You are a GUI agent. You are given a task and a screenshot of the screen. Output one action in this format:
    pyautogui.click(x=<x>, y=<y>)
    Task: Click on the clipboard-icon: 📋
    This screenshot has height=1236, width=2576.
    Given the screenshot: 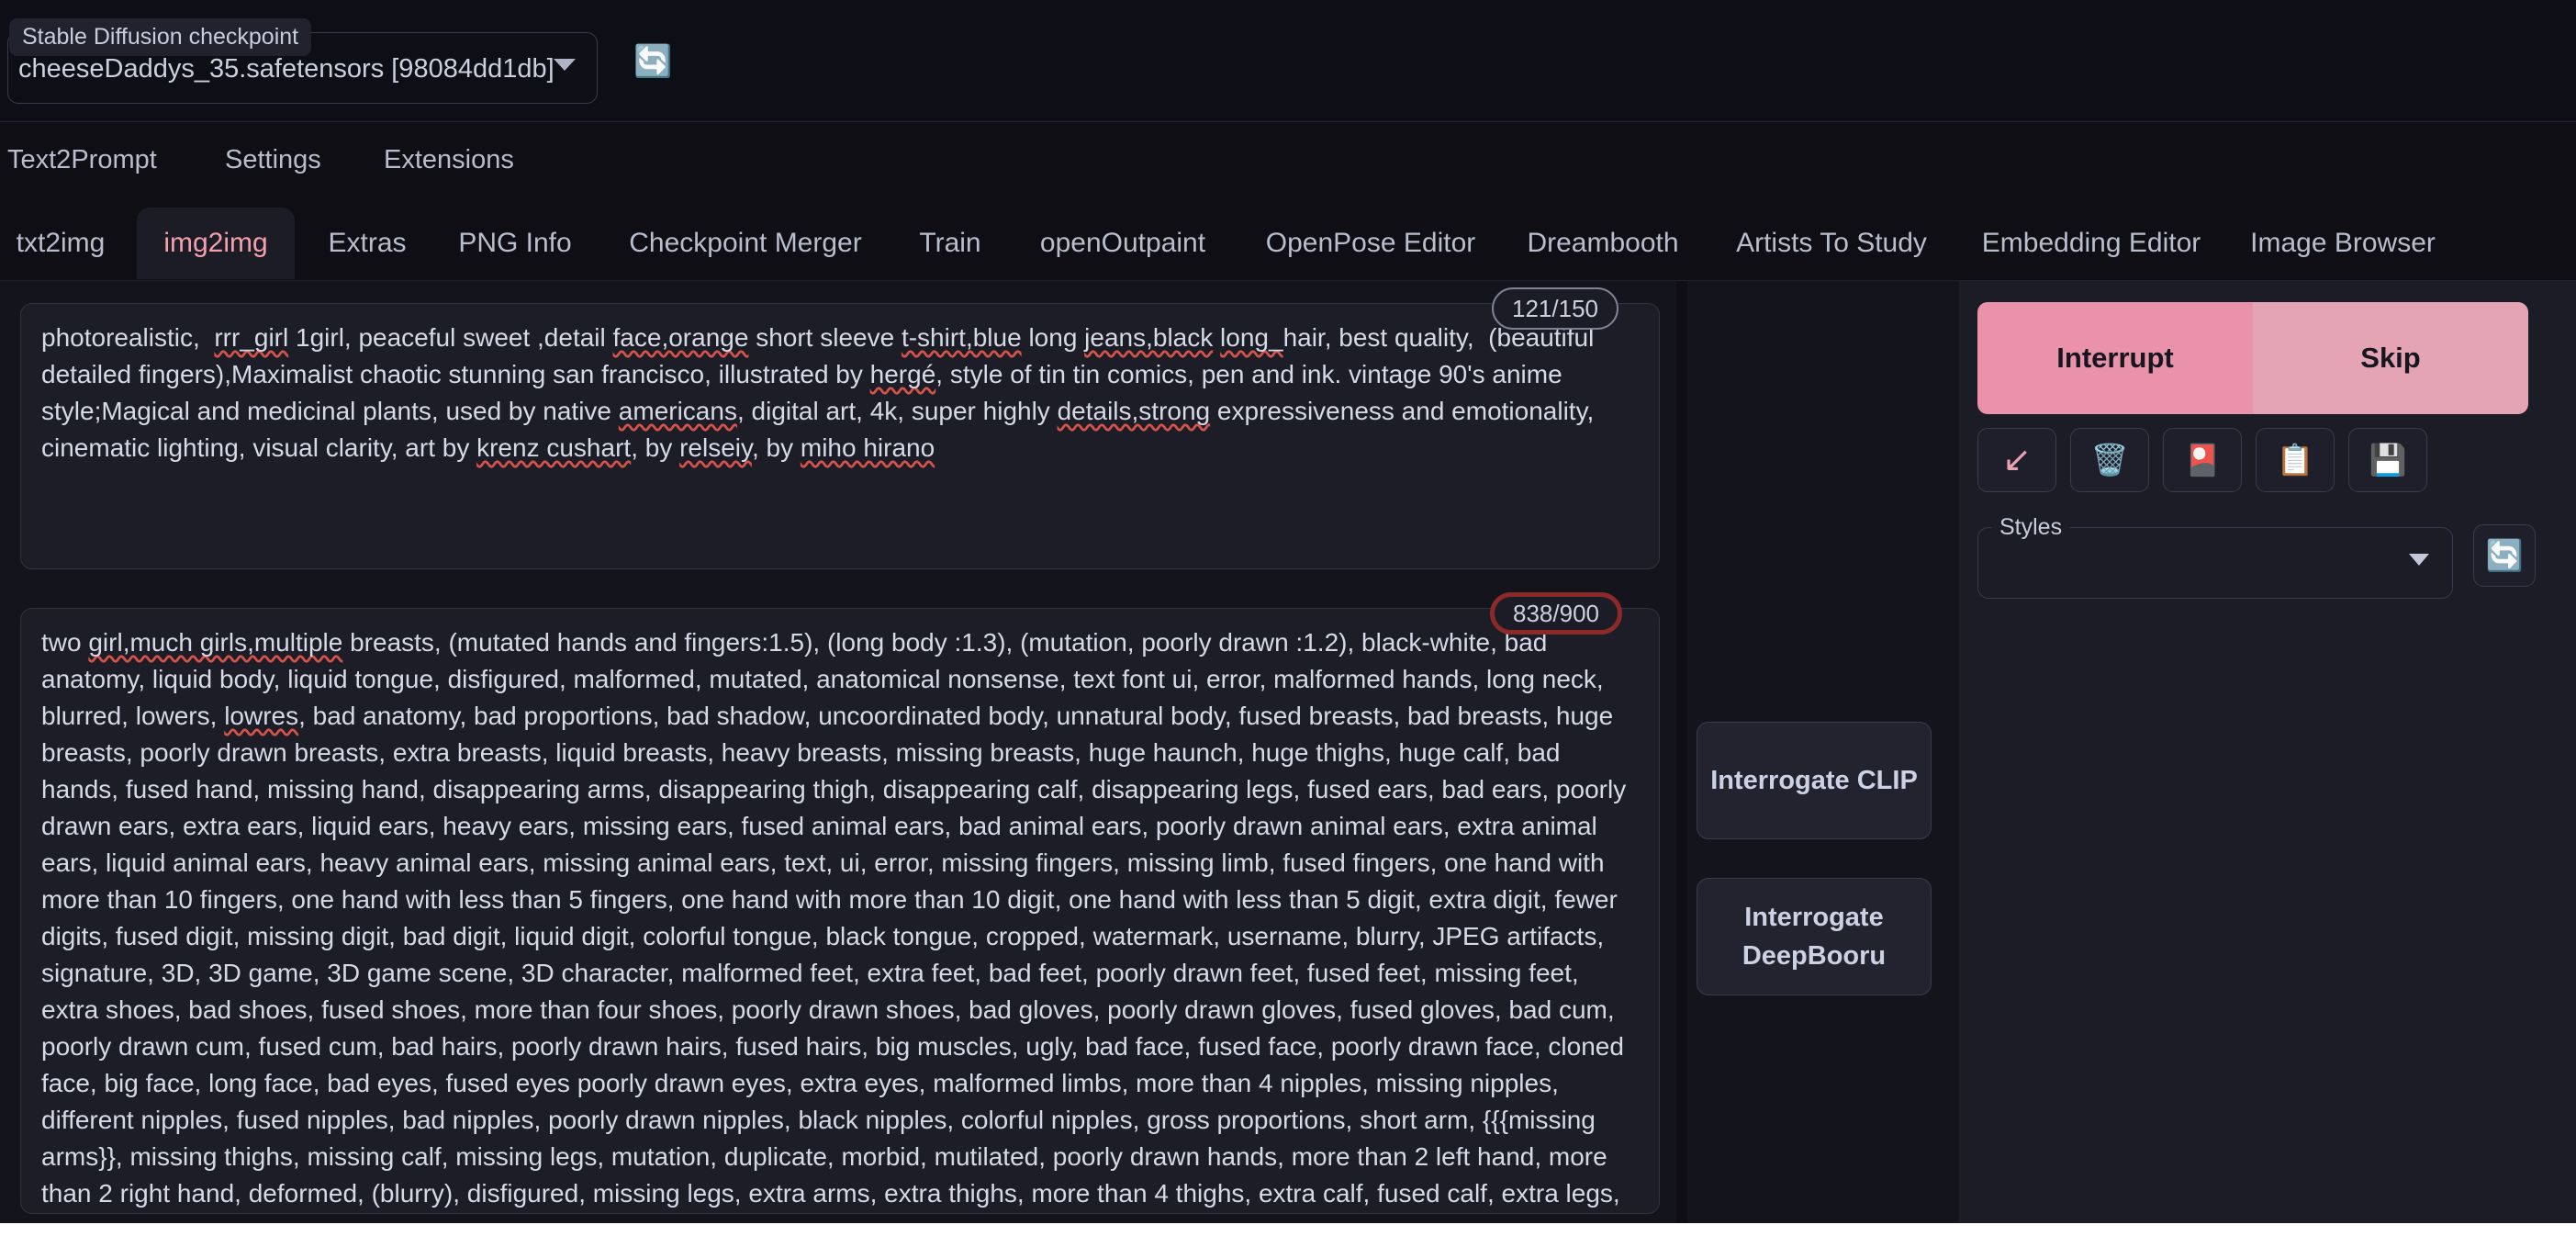 What is the action you would take?
    pyautogui.click(x=2295, y=459)
    